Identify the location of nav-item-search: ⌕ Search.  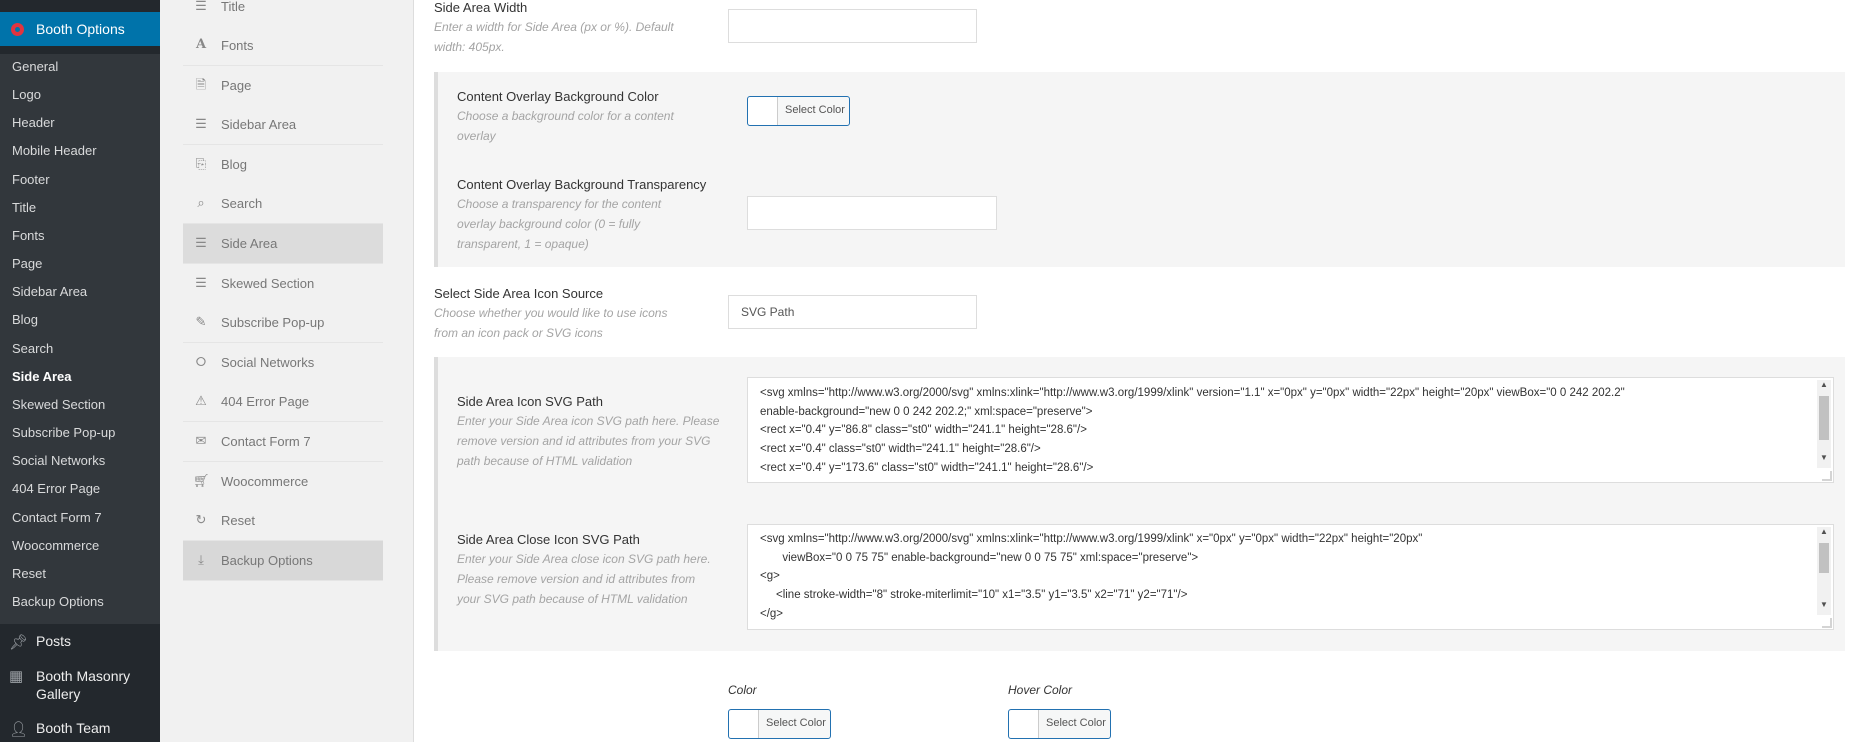
(283, 204).